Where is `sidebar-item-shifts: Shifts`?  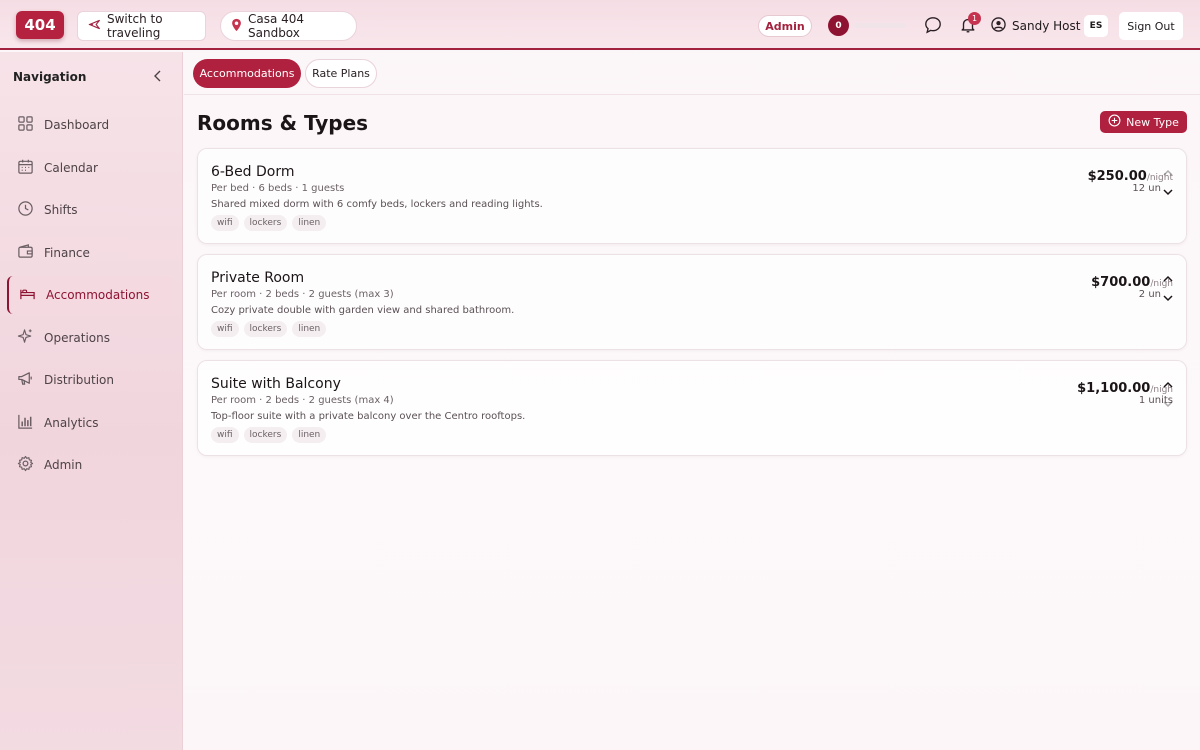 sidebar-item-shifts: Shifts is located at coordinates (90, 210).